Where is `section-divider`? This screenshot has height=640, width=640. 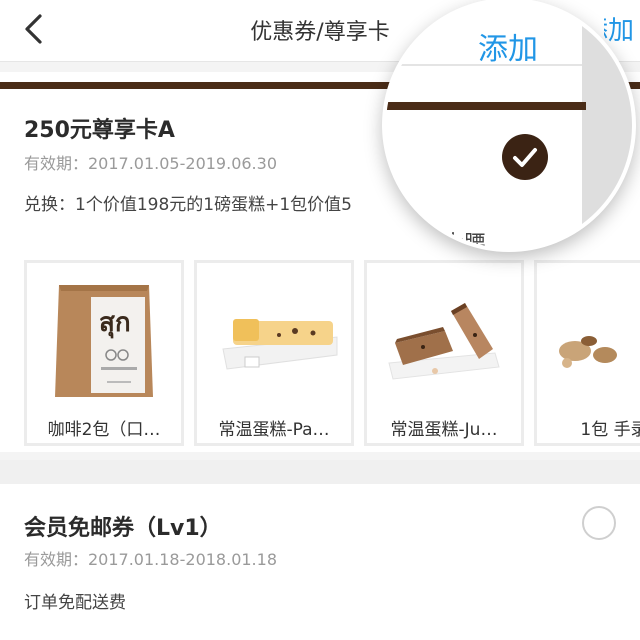 section-divider is located at coordinates (320, 472).